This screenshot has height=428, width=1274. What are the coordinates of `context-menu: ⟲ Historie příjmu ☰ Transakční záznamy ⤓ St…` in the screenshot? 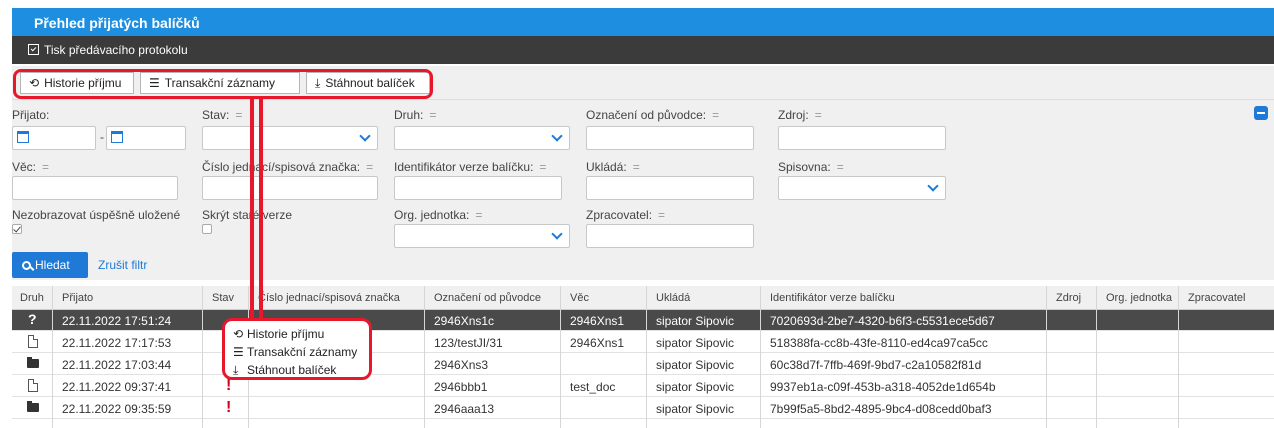 It's located at (297, 349).